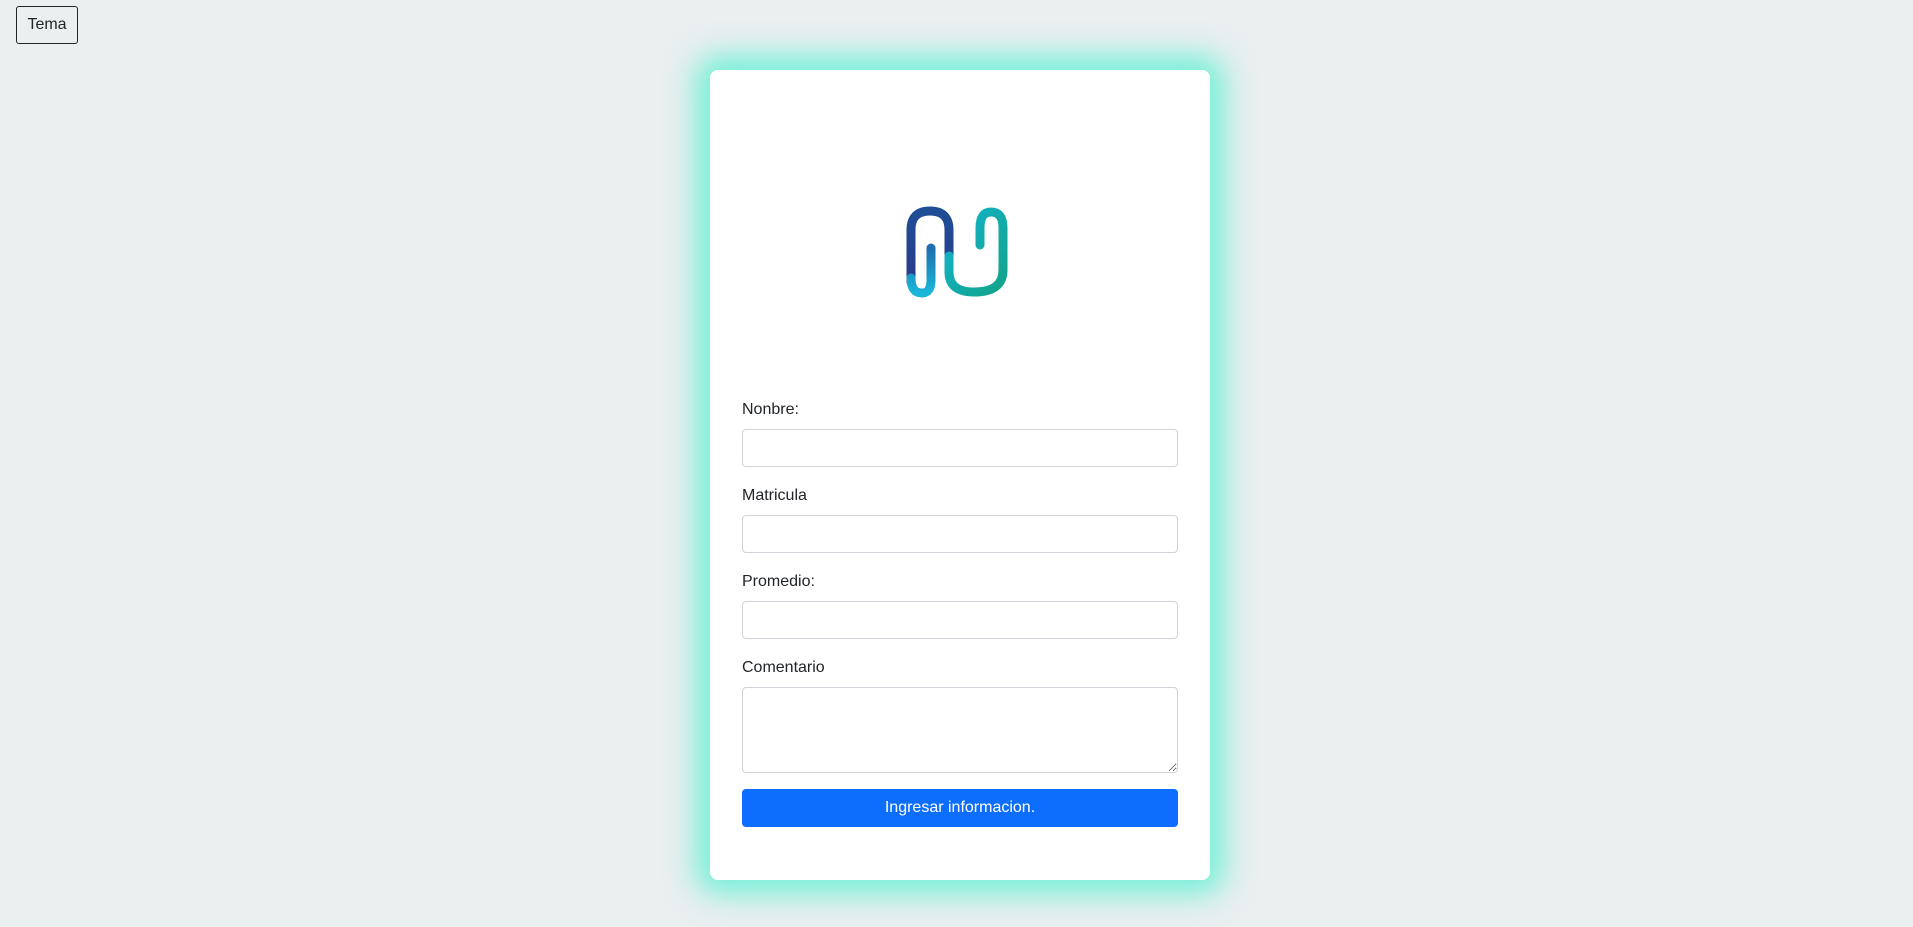  I want to click on promedio-input, so click(960, 620).